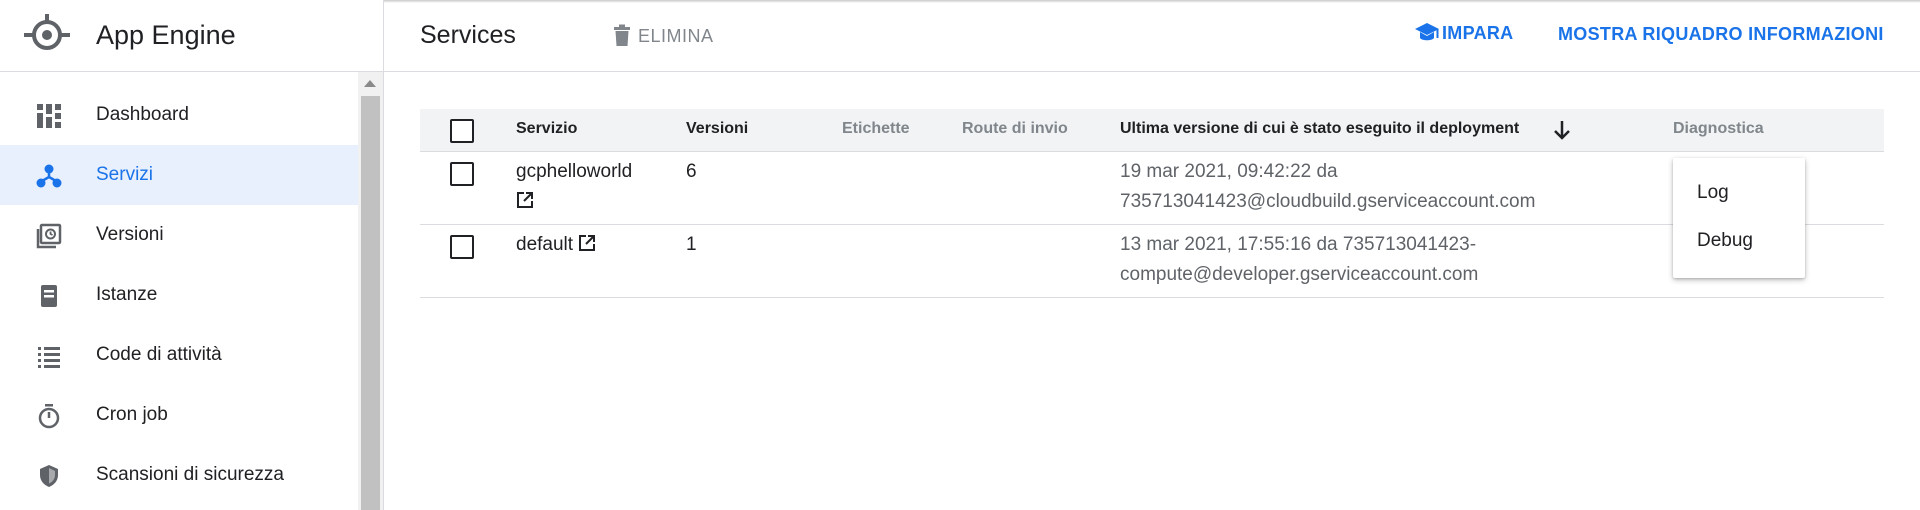 The height and width of the screenshot is (510, 1920). What do you see at coordinates (1718, 128) in the screenshot?
I see `column-header-diagnostics: Diagnostica` at bounding box center [1718, 128].